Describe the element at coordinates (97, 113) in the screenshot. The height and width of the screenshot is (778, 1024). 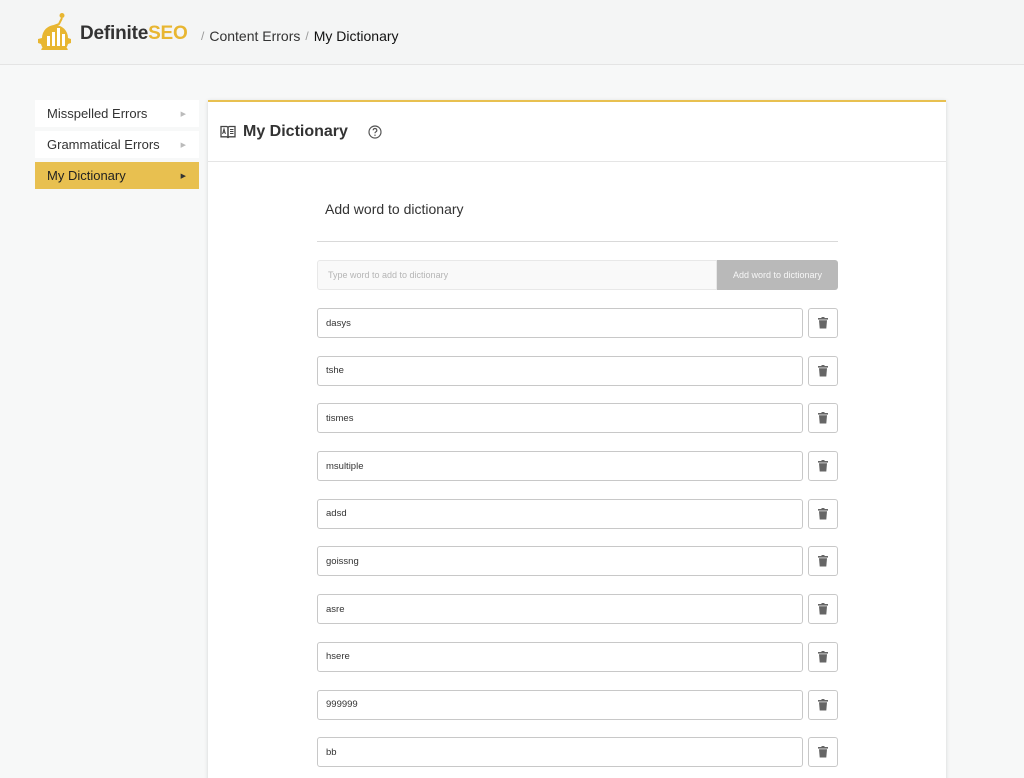
I see `sidebar-item-label: Misspelled Errors` at that location.